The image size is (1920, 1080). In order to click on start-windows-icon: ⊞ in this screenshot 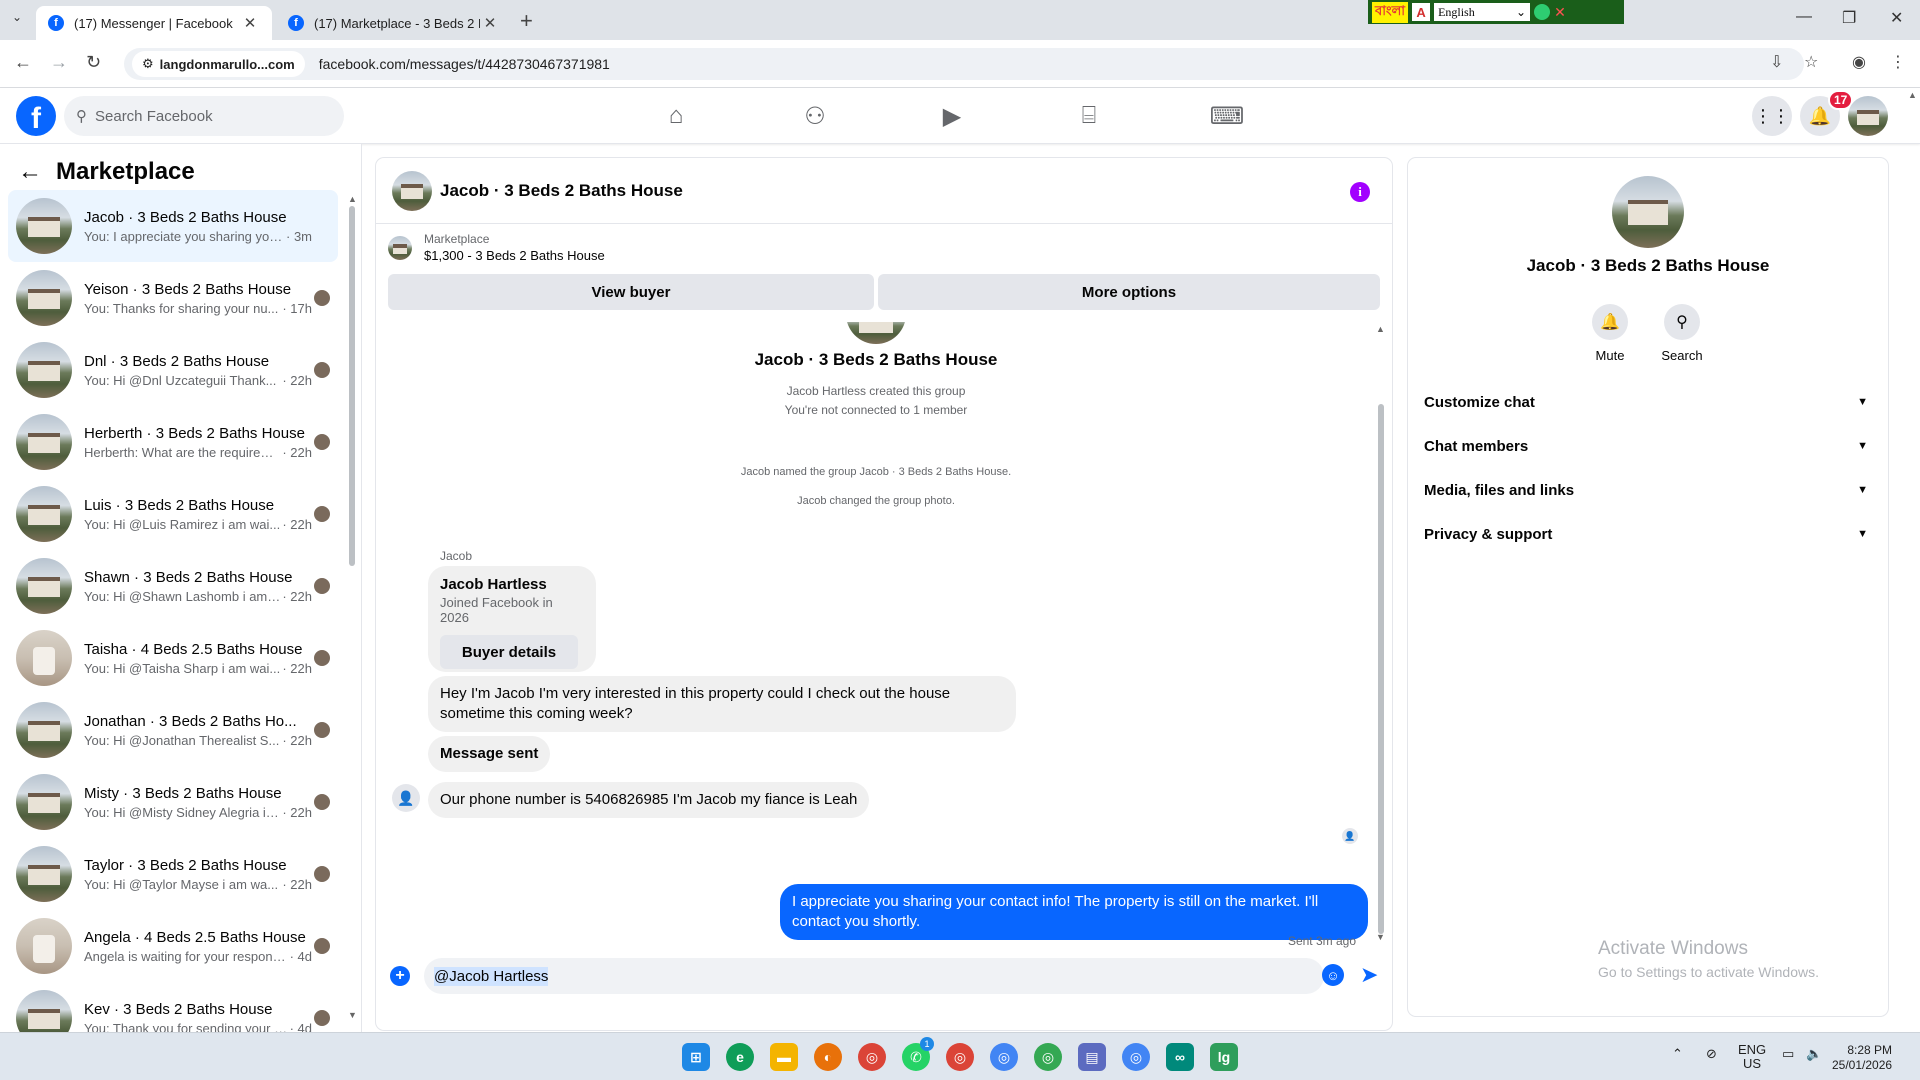, I will do `click(696, 1057)`.